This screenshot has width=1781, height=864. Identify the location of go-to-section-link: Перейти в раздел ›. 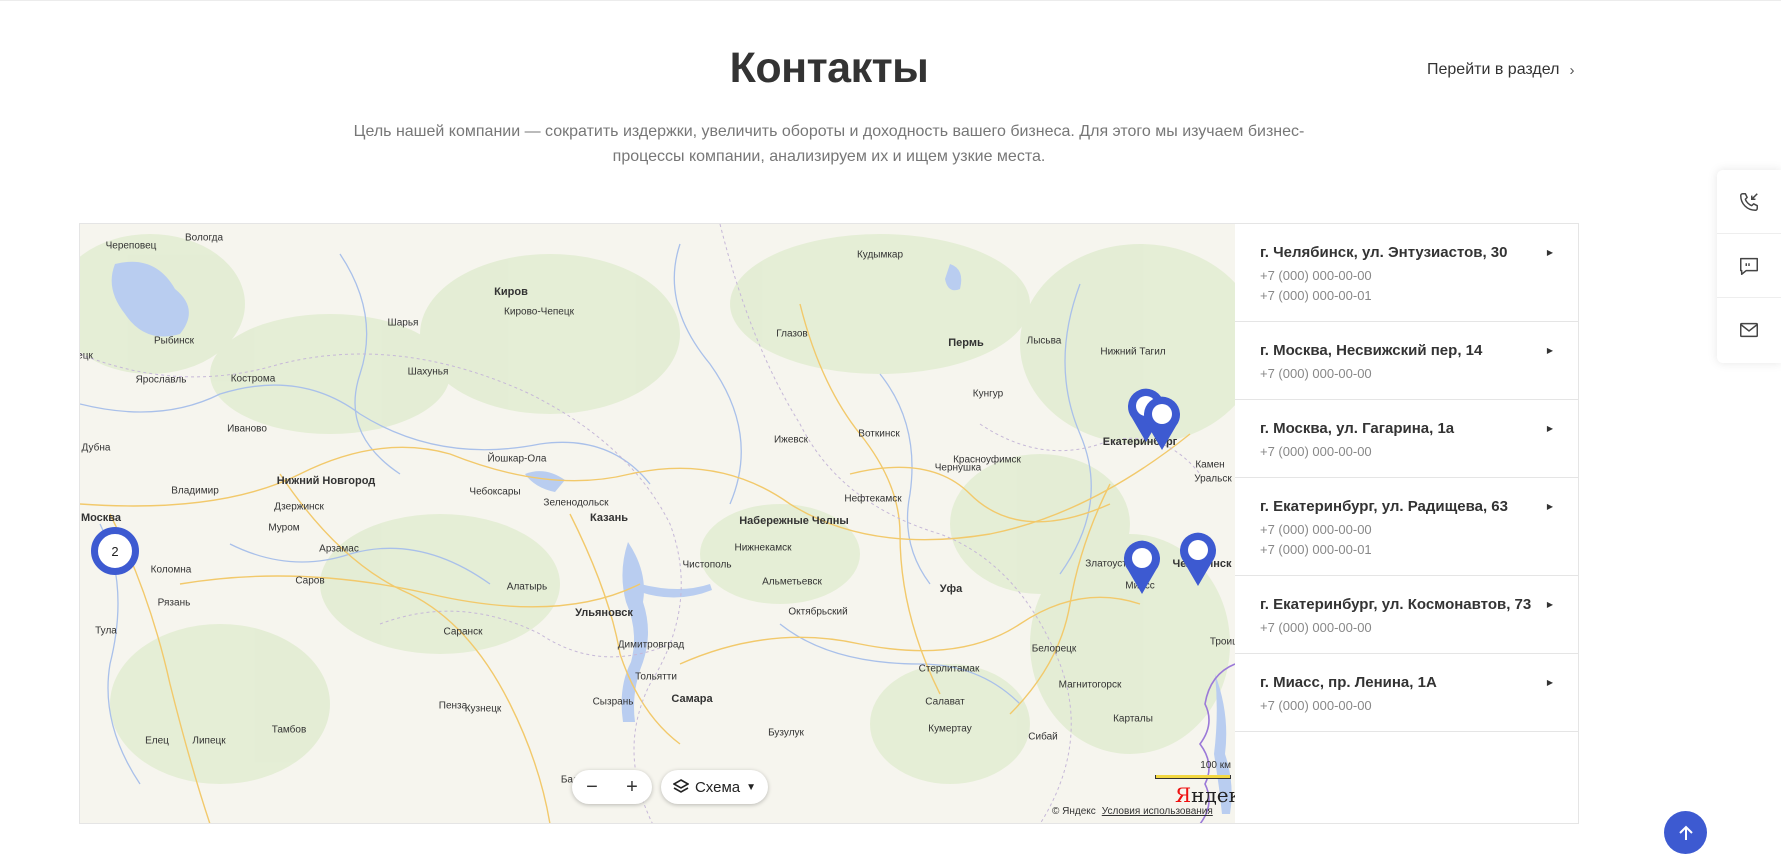
(1500, 70).